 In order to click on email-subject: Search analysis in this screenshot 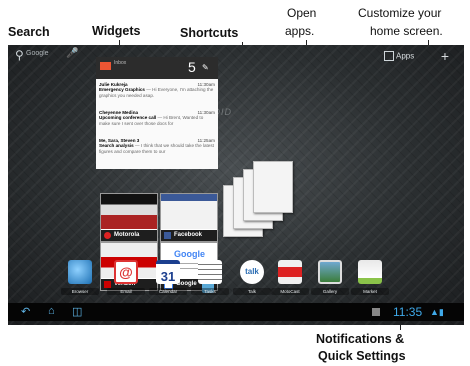, I will do `click(116, 146)`.